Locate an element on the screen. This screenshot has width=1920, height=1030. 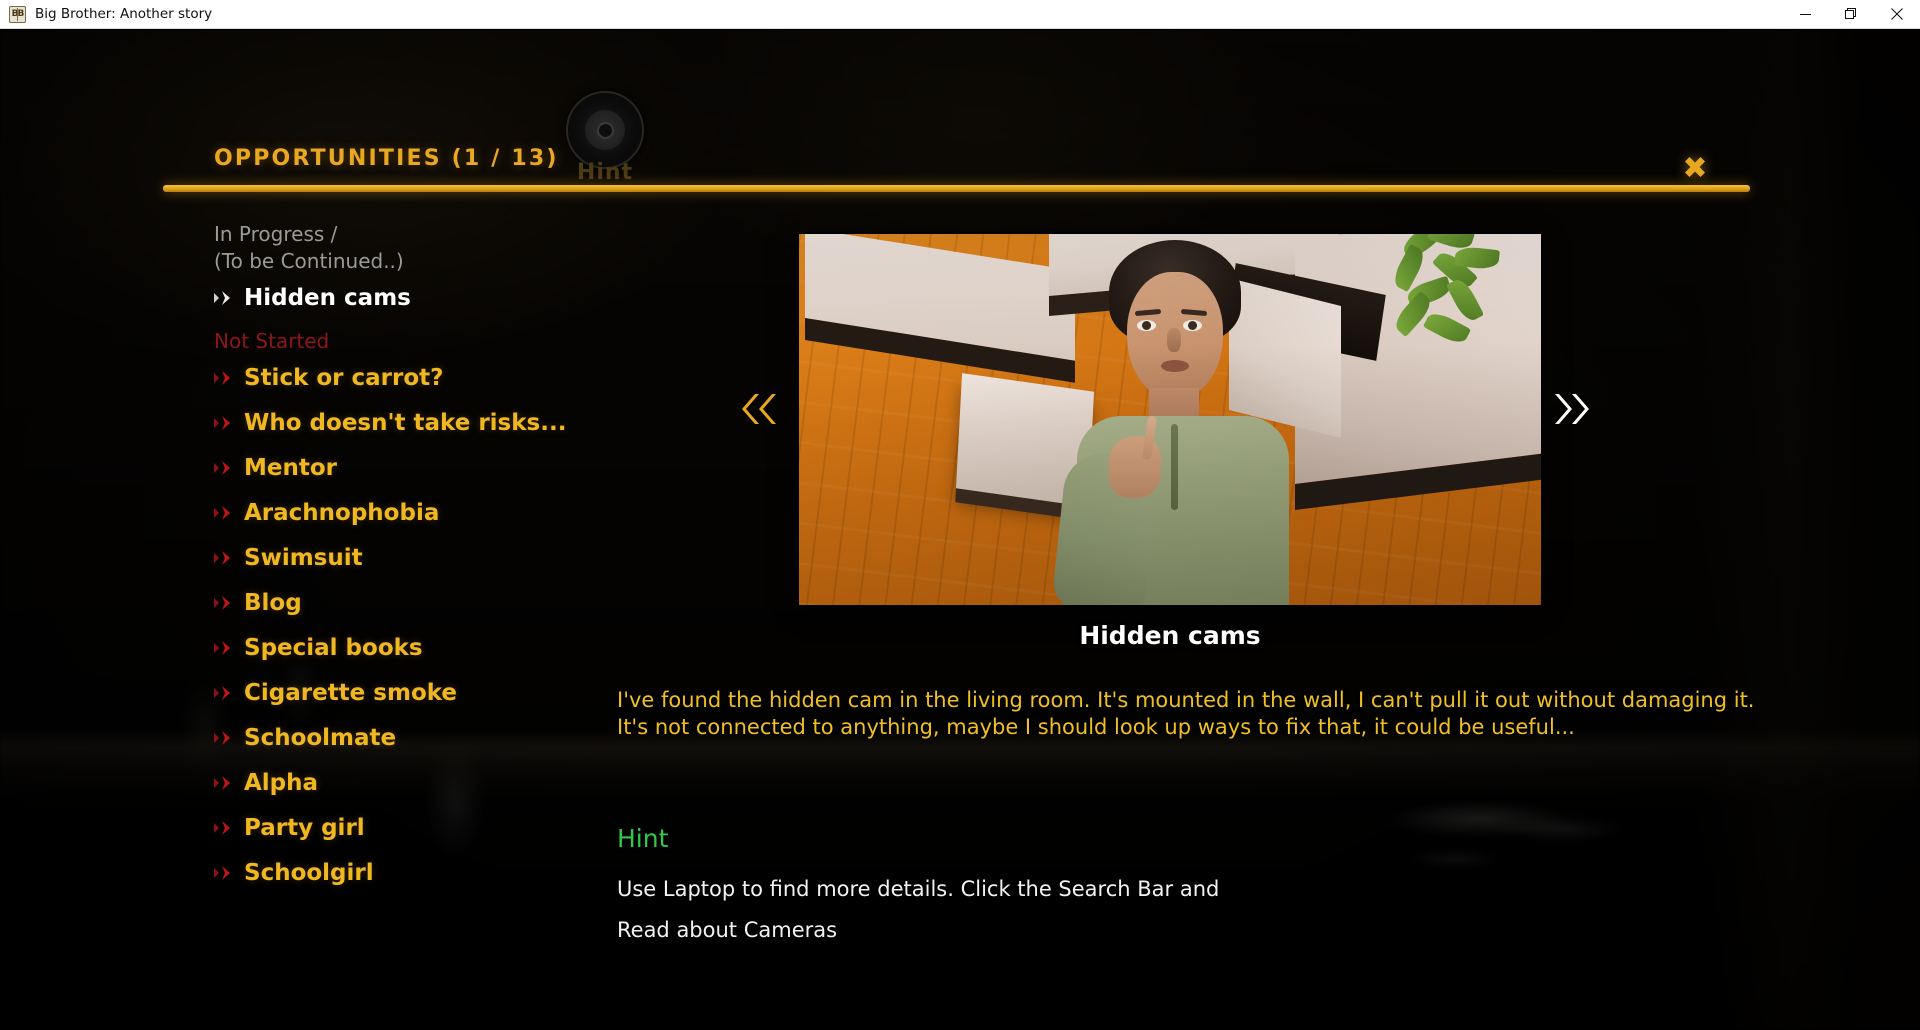
hint-circle-button is located at coordinates (605, 130).